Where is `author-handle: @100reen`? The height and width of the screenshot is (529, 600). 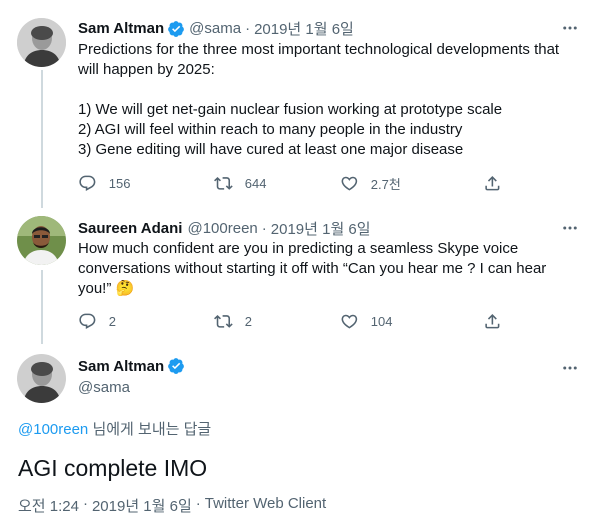
author-handle: @100reen is located at coordinates (222, 228).